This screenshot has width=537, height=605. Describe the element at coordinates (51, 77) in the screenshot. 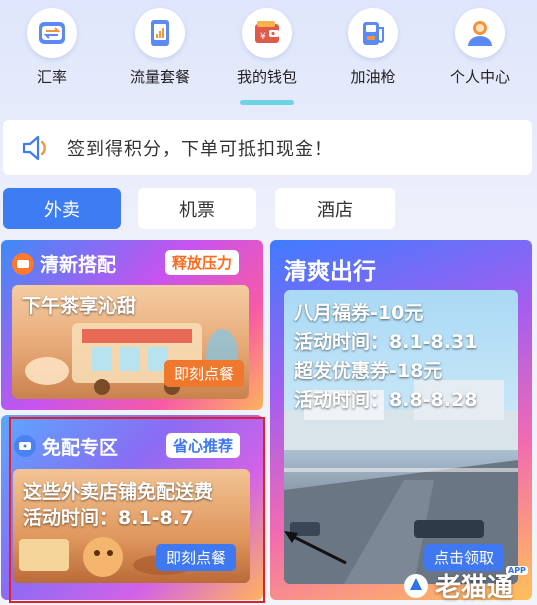

I see `nav-label-exchange-rate: 汇率` at that location.